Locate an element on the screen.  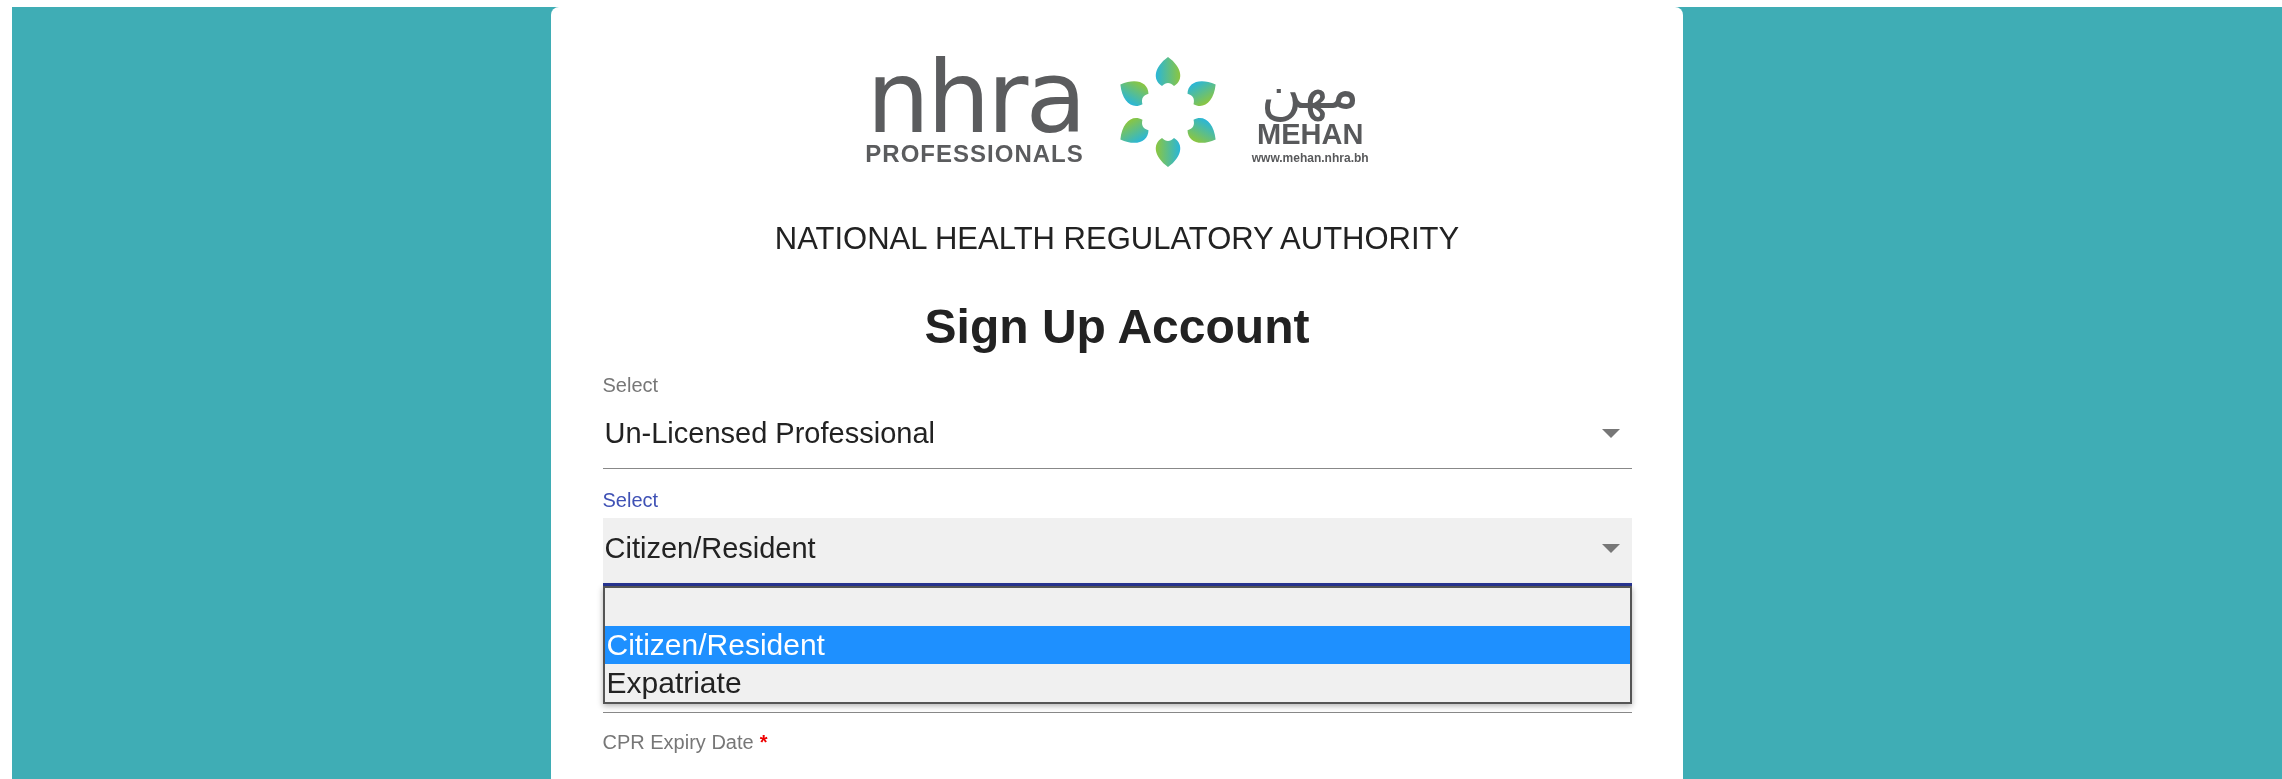
logo-subtitle: PROFESSIONALS is located at coordinates (974, 154).